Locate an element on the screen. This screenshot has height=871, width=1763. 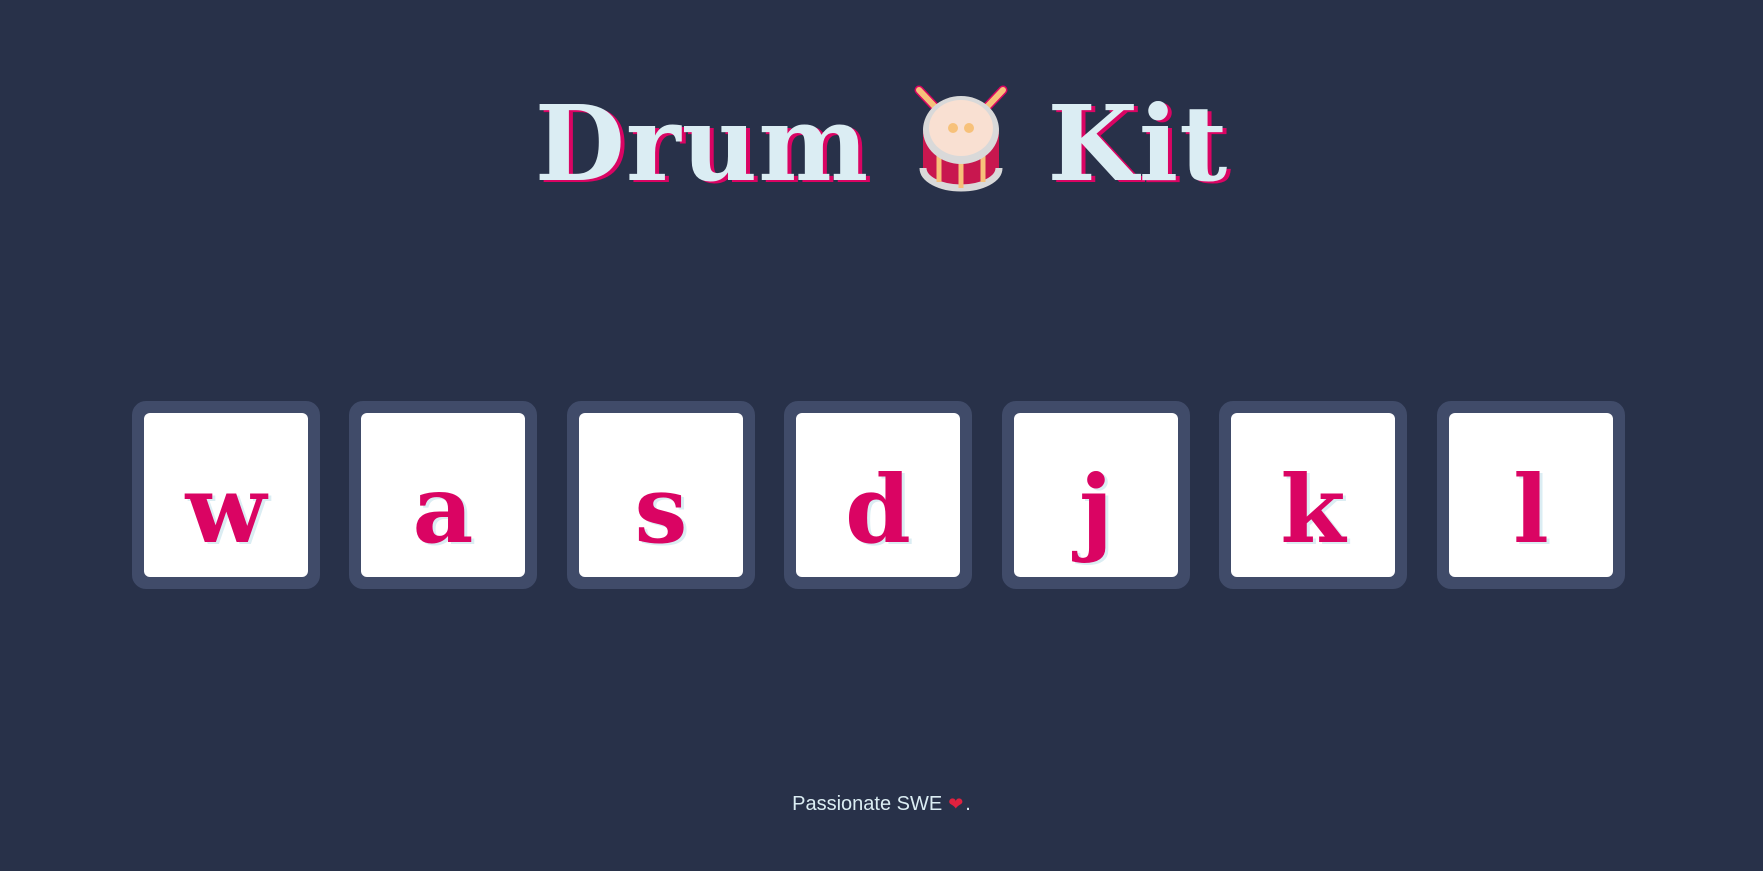
drum-key-a: a is located at coordinates (443, 495).